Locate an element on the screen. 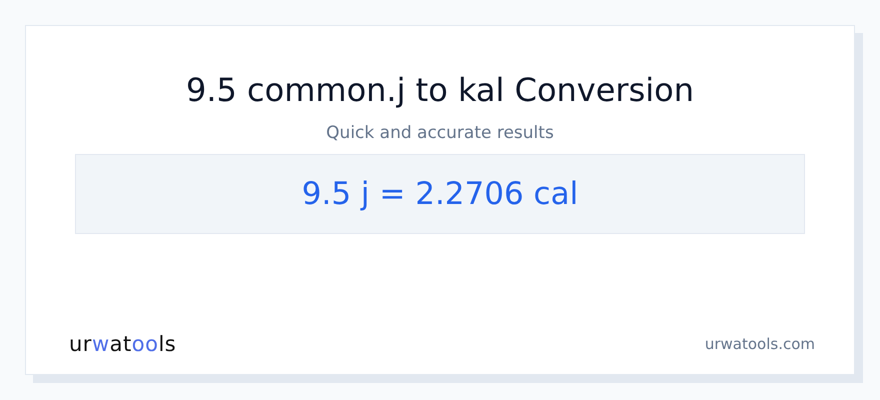 The height and width of the screenshot is (400, 880). logo: urwatools is located at coordinates (122, 344).